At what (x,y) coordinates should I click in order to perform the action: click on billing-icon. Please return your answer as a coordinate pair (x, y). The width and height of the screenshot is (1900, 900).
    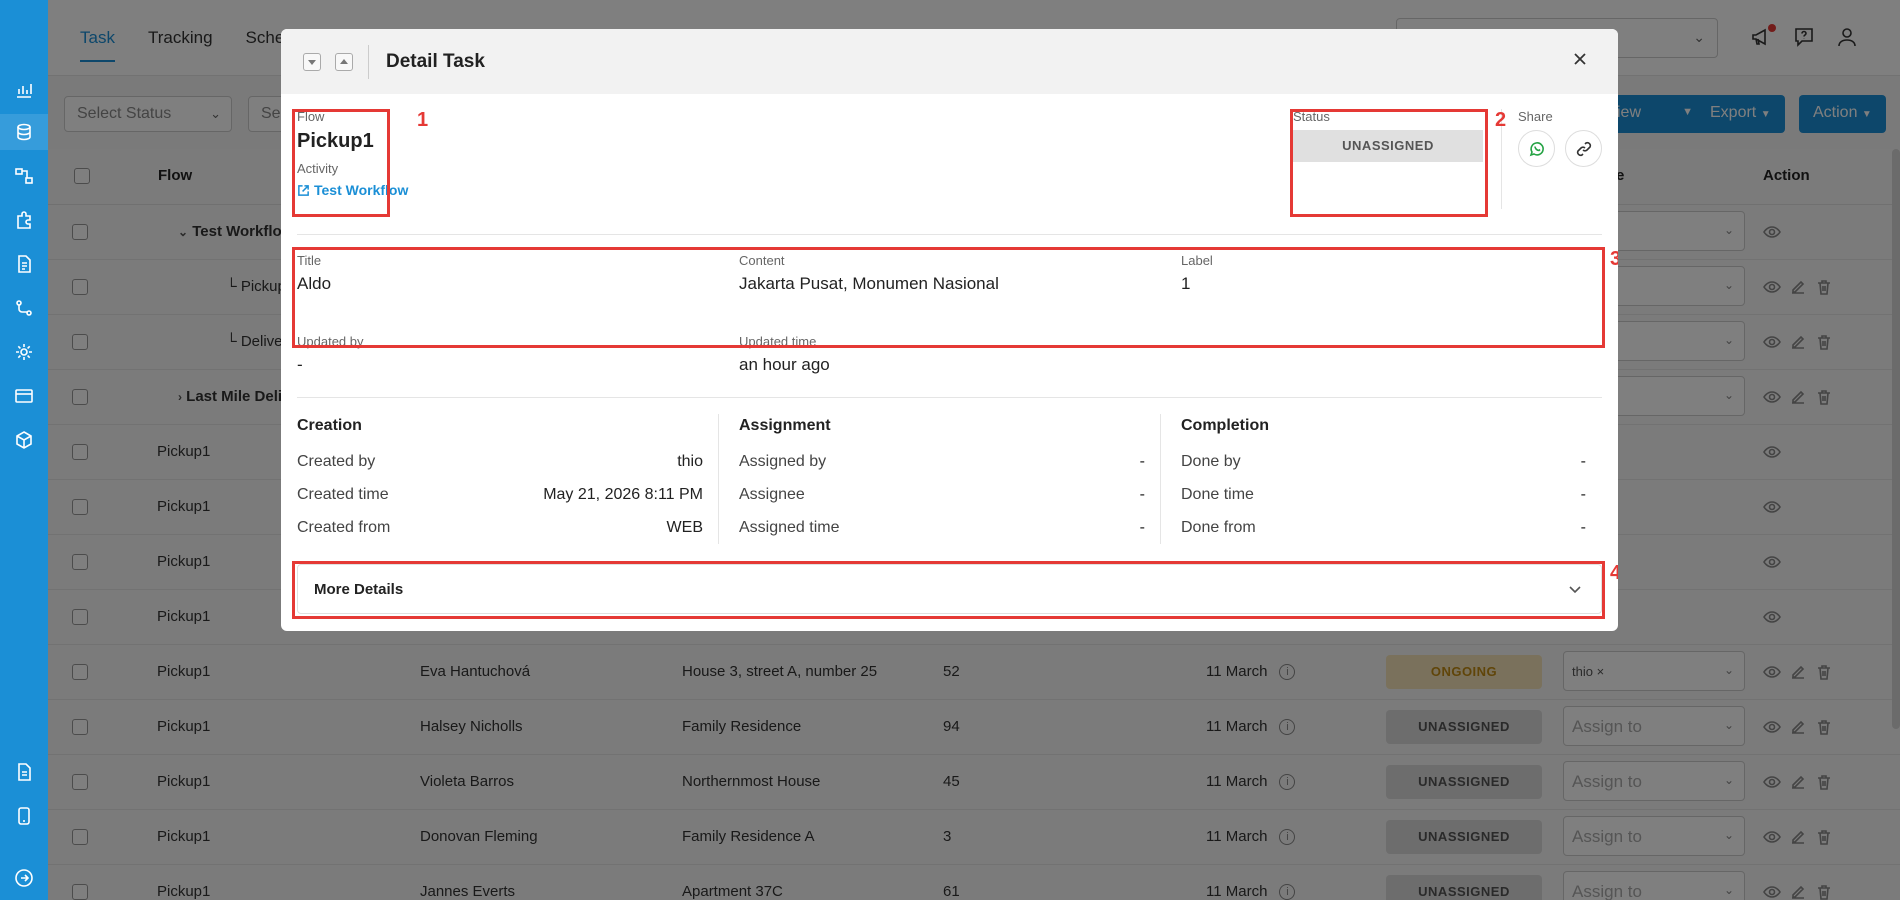
    Looking at the image, I should click on (24, 396).